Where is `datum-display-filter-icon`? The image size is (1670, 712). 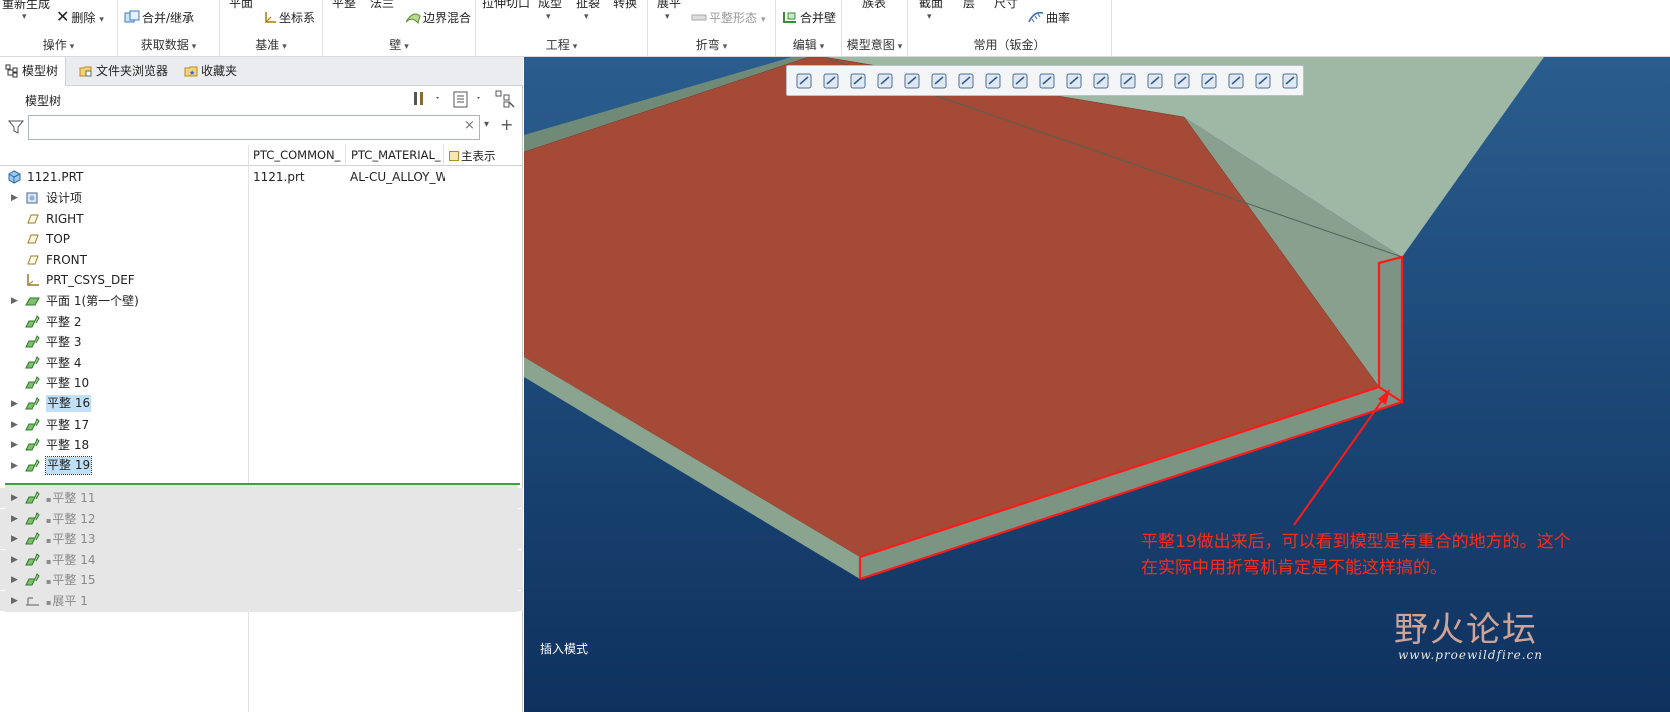 datum-display-filter-icon is located at coordinates (1020, 81).